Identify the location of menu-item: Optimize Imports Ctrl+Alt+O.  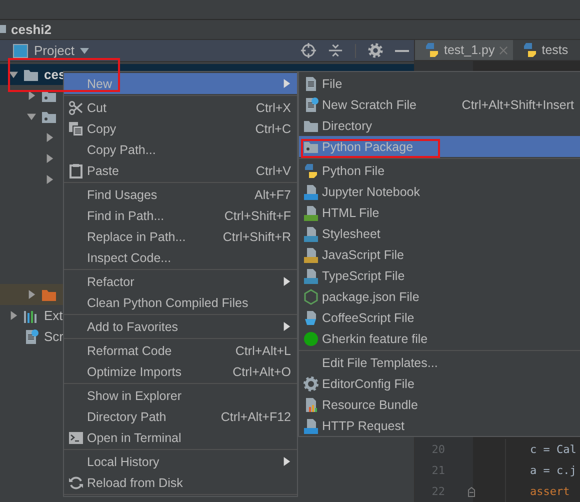
(180, 371).